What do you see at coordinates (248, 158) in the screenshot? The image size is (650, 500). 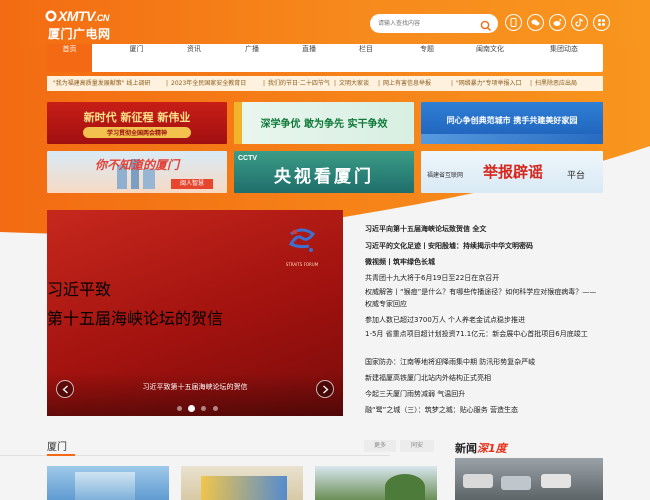 I see `cctv-logo: CCTV` at bounding box center [248, 158].